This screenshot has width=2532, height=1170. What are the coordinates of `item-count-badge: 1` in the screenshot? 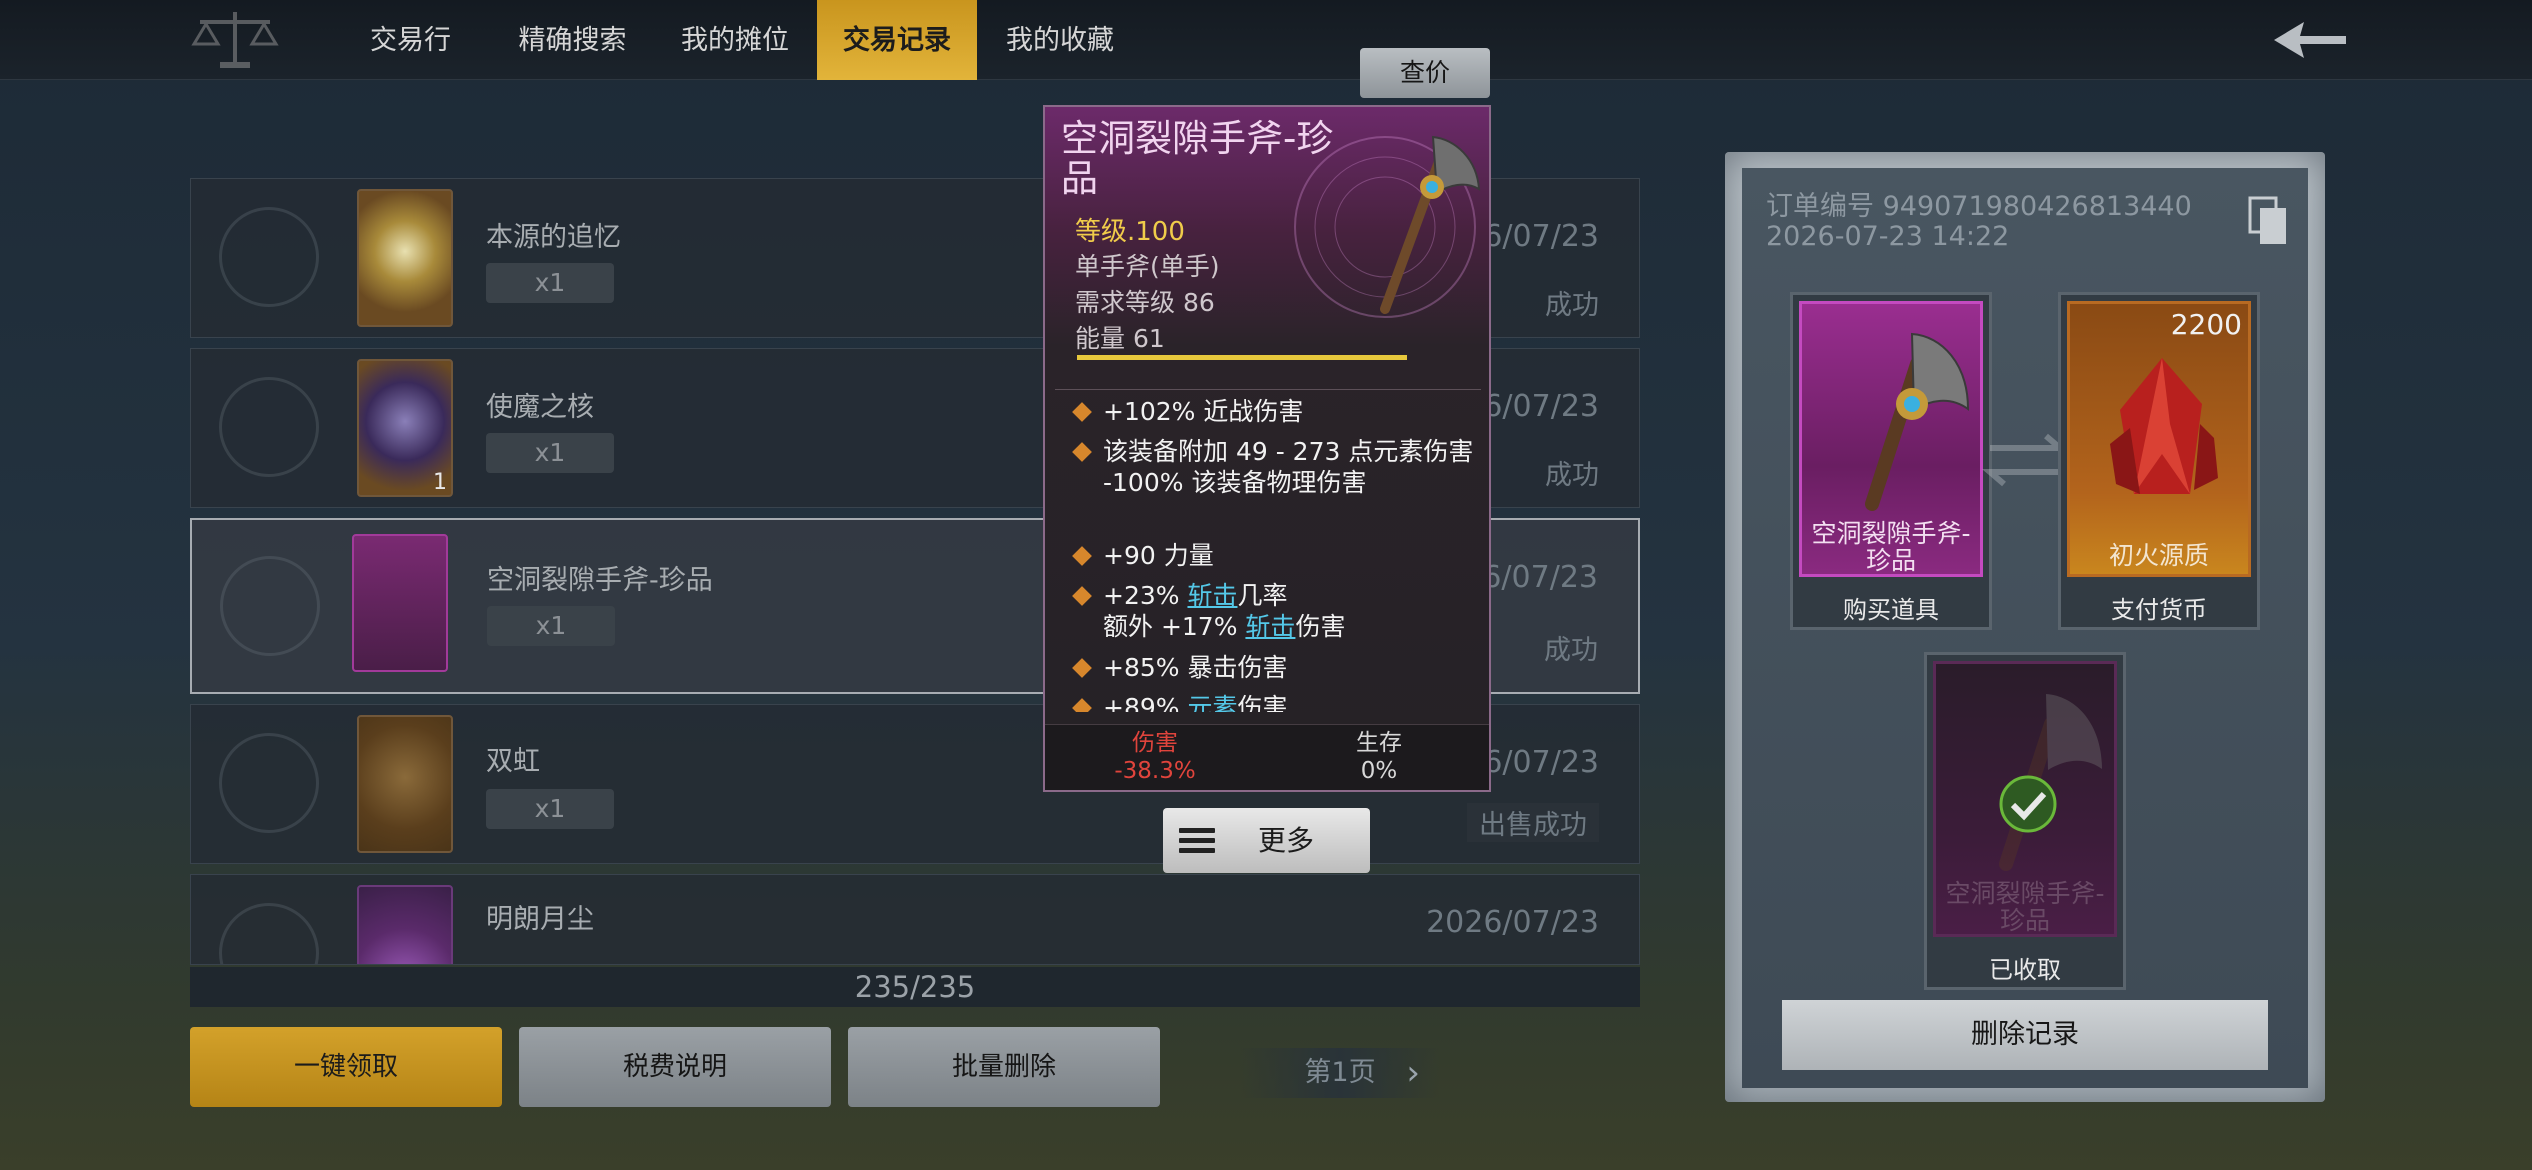 It's located at (440, 482).